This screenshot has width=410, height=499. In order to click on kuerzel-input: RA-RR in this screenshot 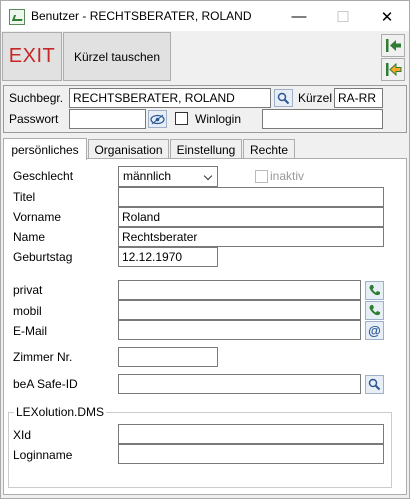, I will do `click(358, 98)`.